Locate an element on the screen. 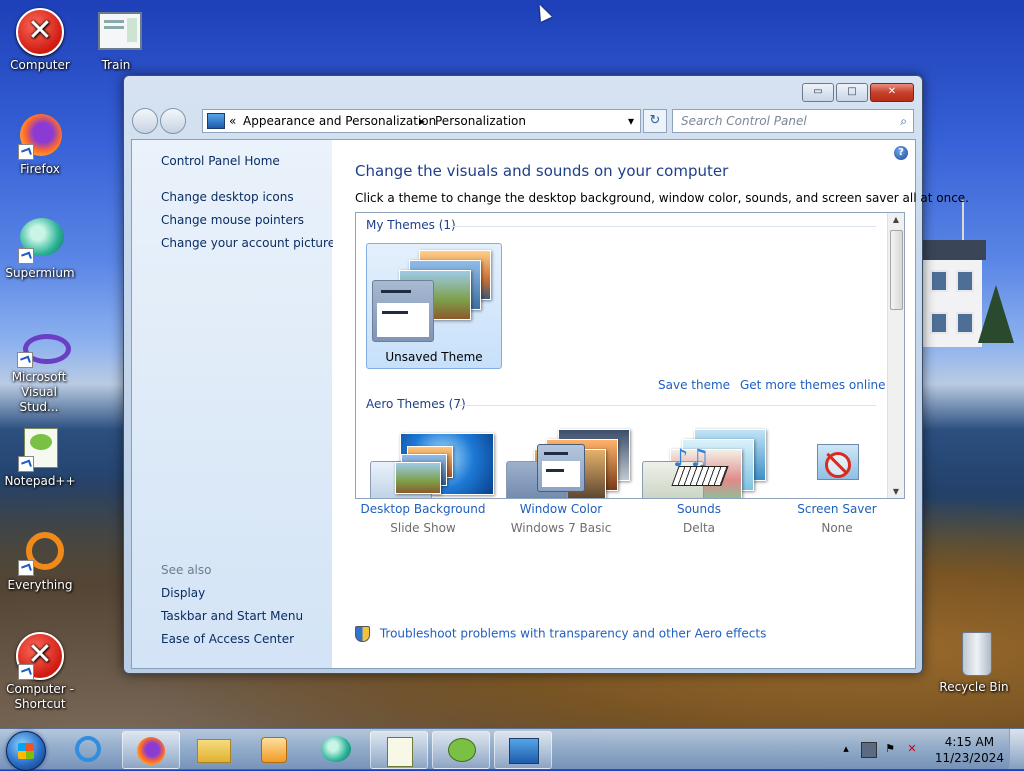  setting-value: Windows 7 Basic is located at coordinates (561, 528).